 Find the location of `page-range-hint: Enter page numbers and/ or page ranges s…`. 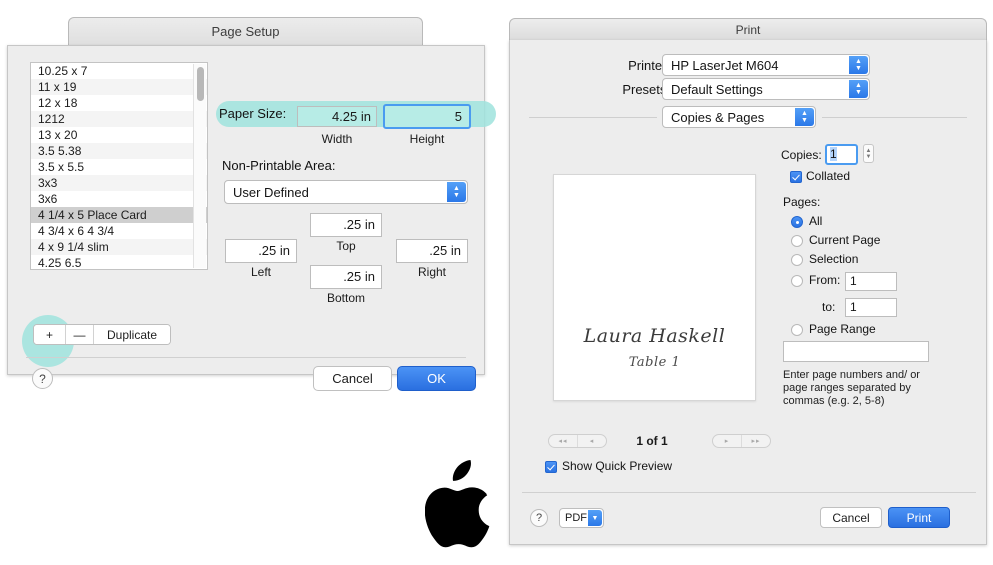

page-range-hint: Enter page numbers and/ or page ranges s… is located at coordinates (851, 388).